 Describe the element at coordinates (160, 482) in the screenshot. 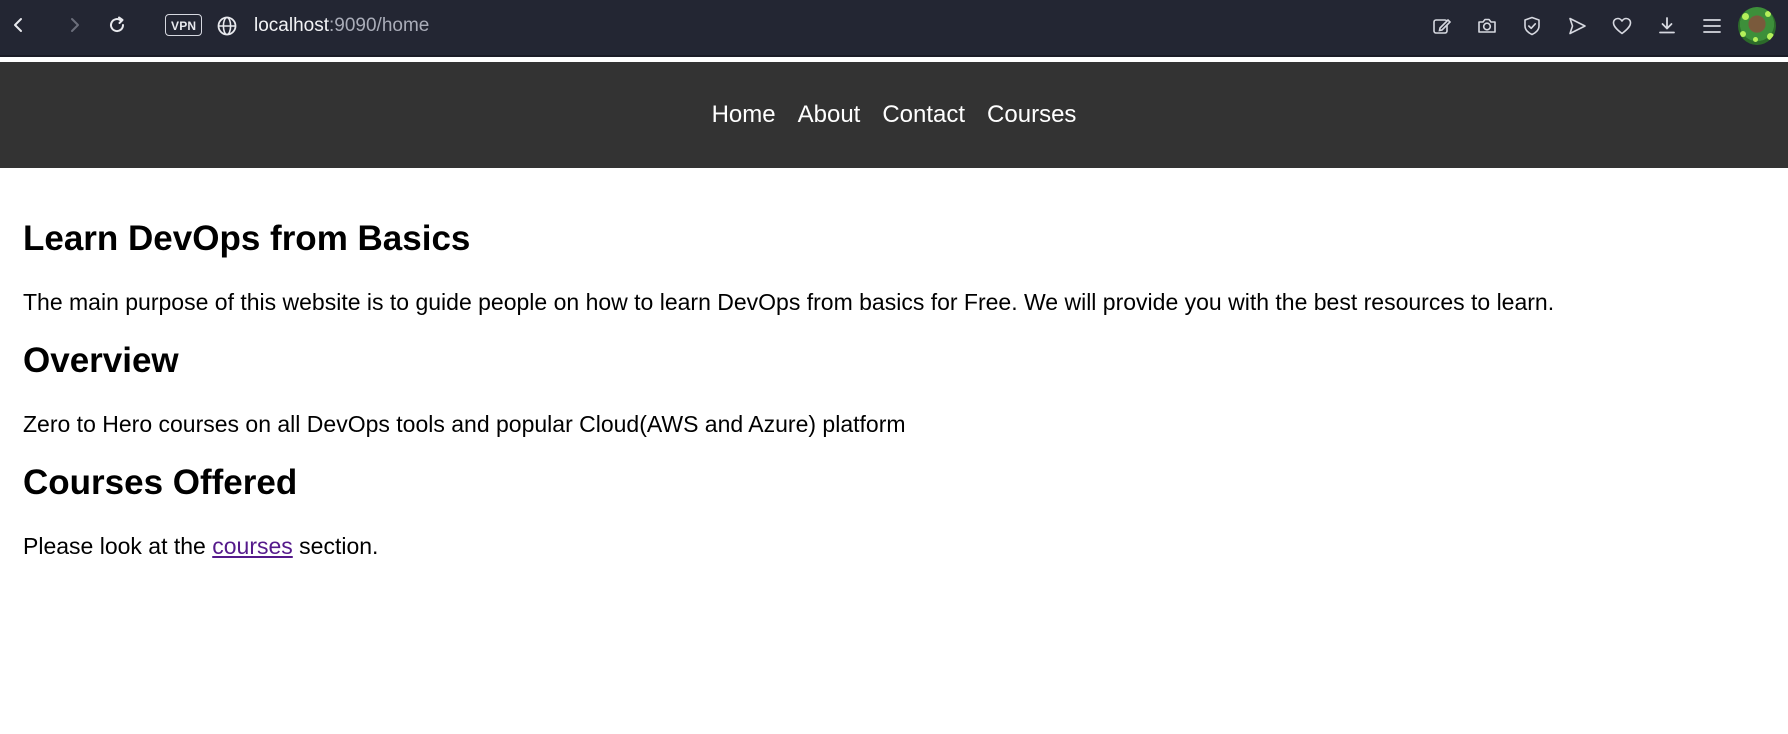

I see `courses-heading: Courses Offered` at that location.